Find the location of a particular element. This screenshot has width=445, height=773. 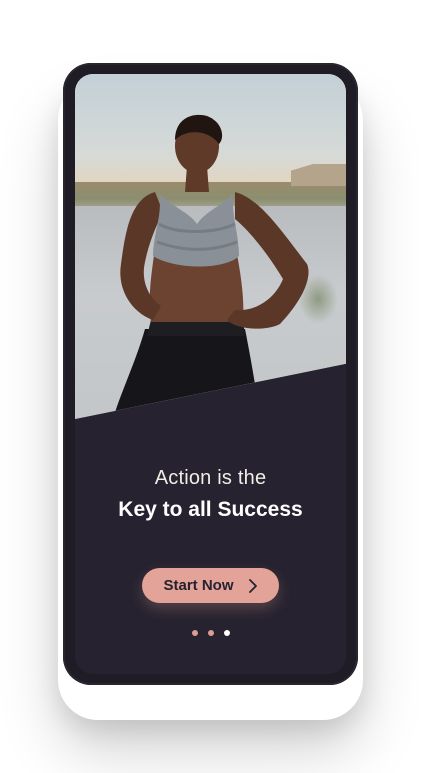

start-now-button: Start Now is located at coordinates (210, 585).